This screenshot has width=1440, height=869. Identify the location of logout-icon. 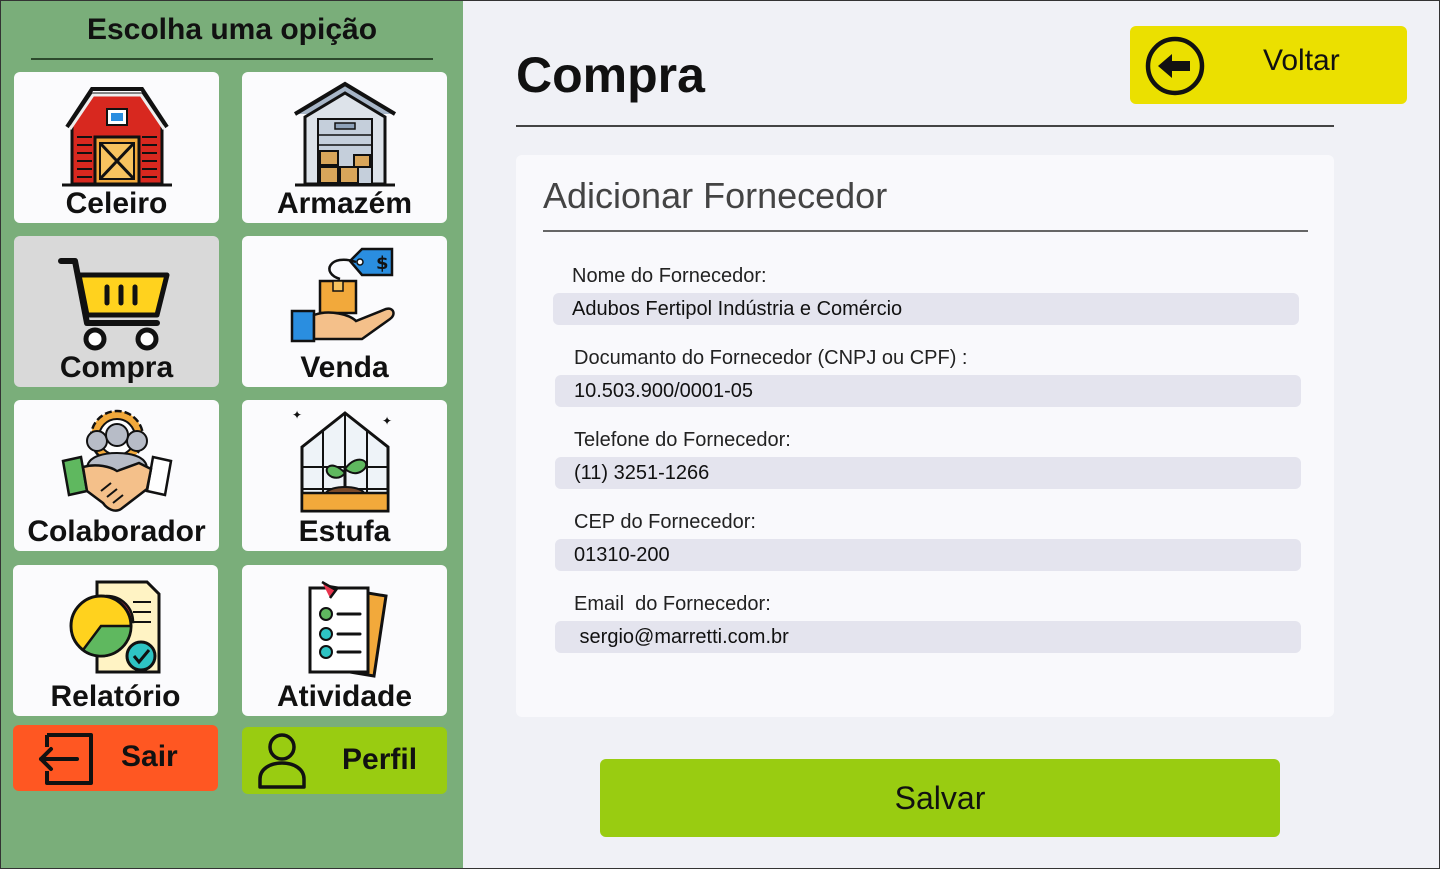
(66, 761).